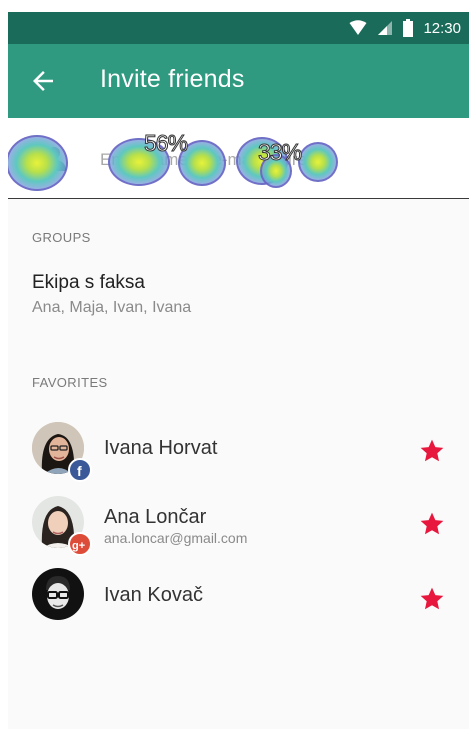 Image resolution: width=469 pixels, height=729 pixels. I want to click on google-plus-icon: g+, so click(80, 544).